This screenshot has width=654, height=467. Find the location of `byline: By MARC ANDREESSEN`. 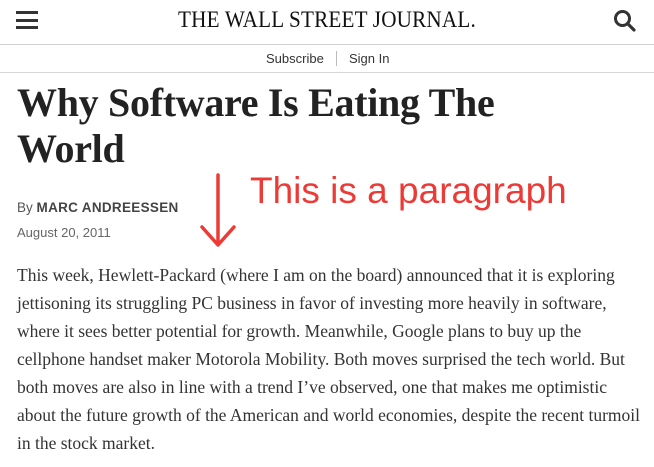

byline: By MARC ANDREESSEN is located at coordinates (98, 207).